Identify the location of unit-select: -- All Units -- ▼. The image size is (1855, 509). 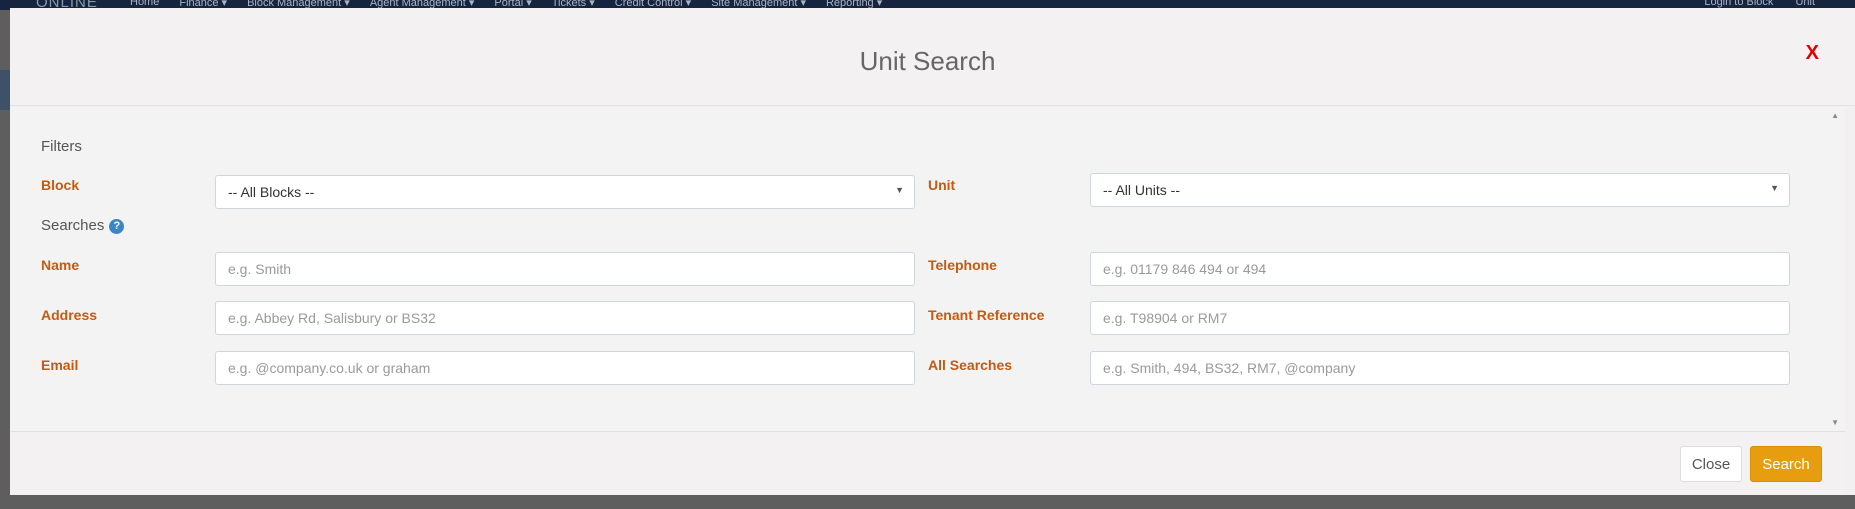
(1440, 190).